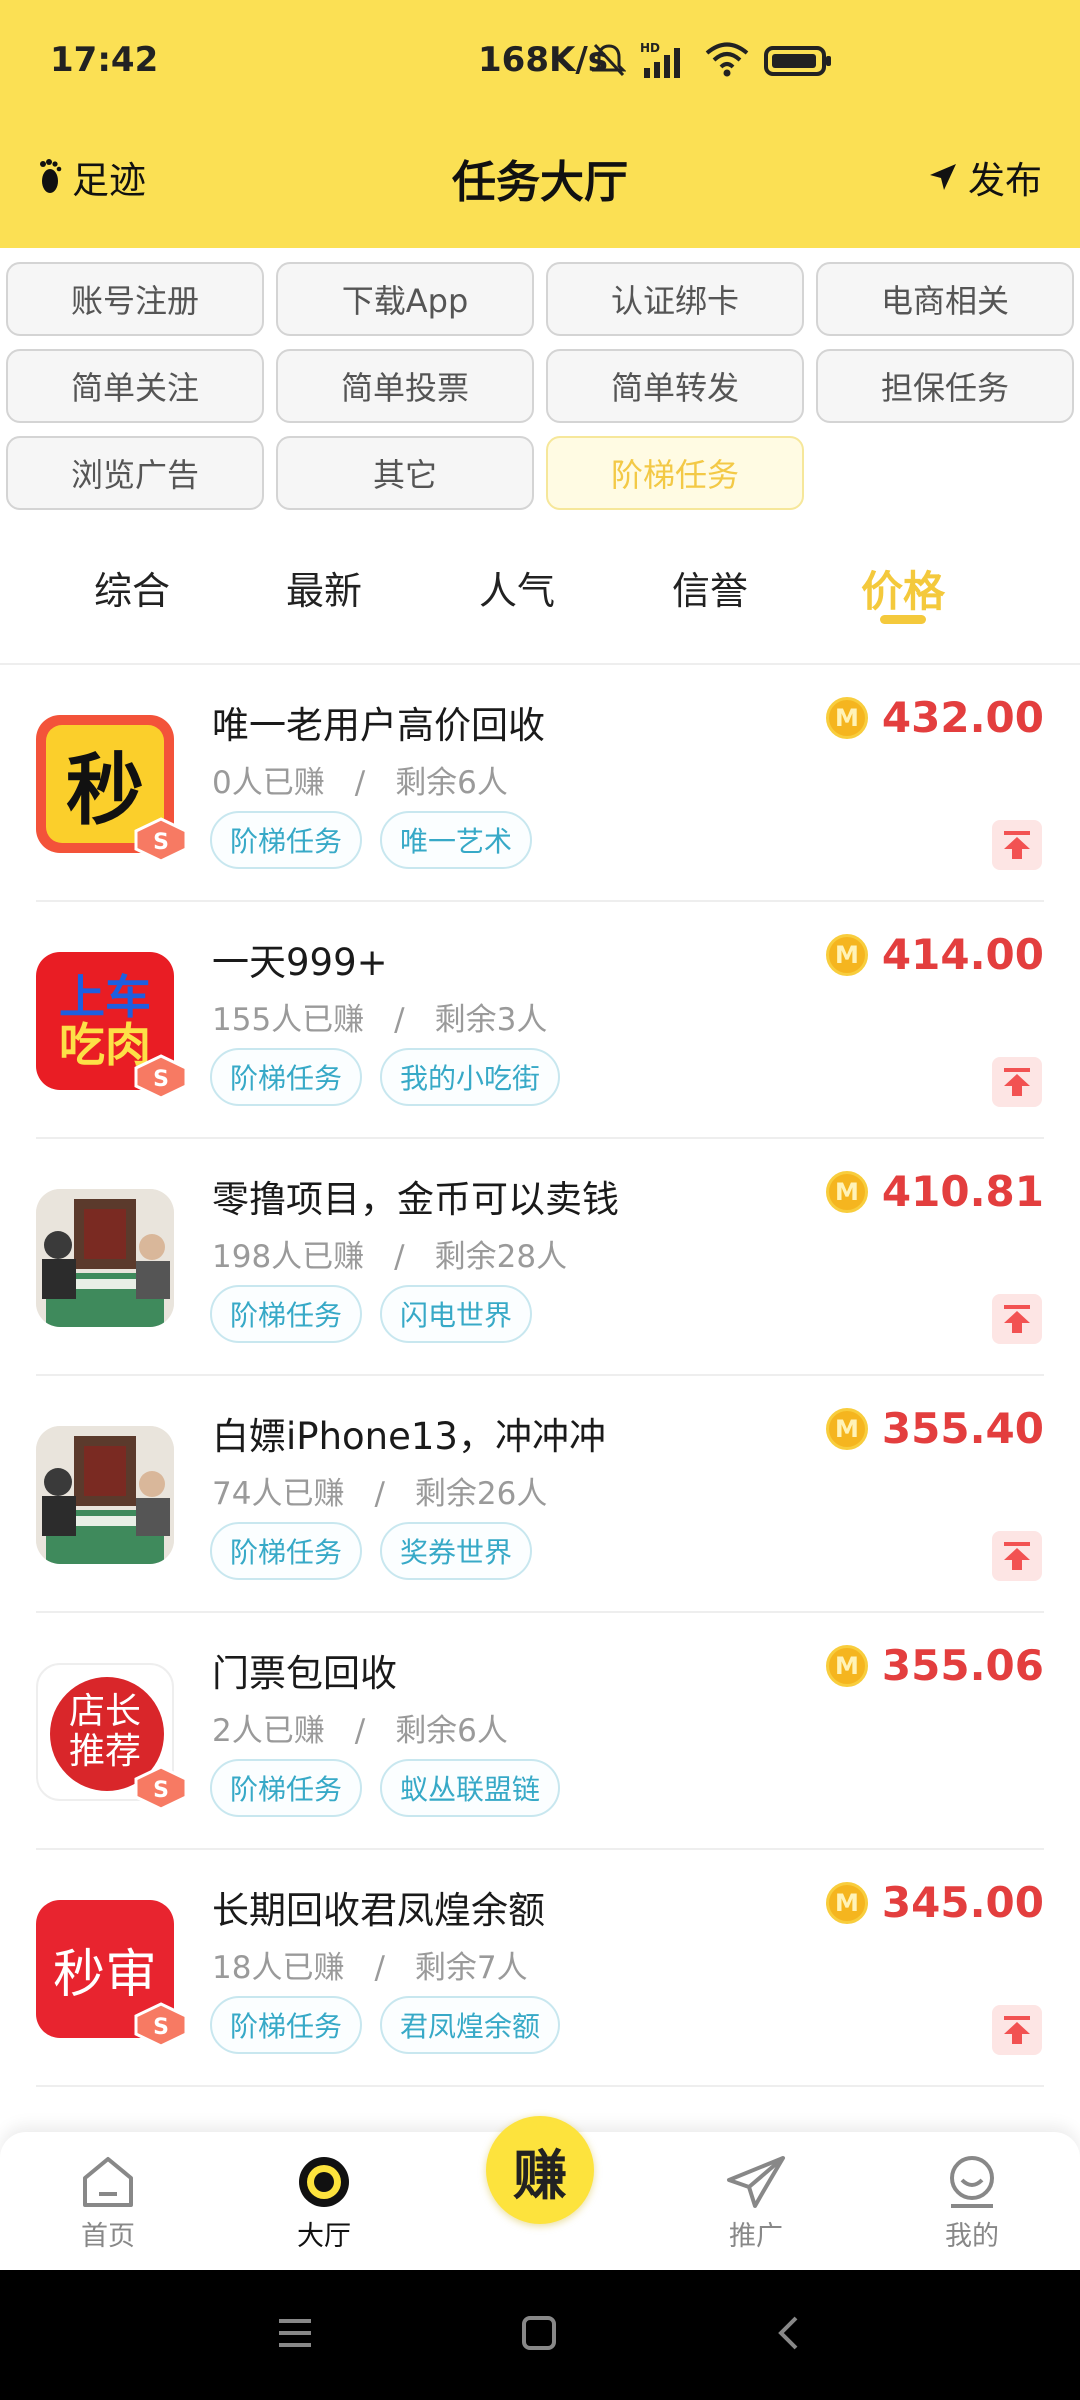 This screenshot has width=1080, height=2400. I want to click on nav-hall: 大厅, so click(324, 2203).